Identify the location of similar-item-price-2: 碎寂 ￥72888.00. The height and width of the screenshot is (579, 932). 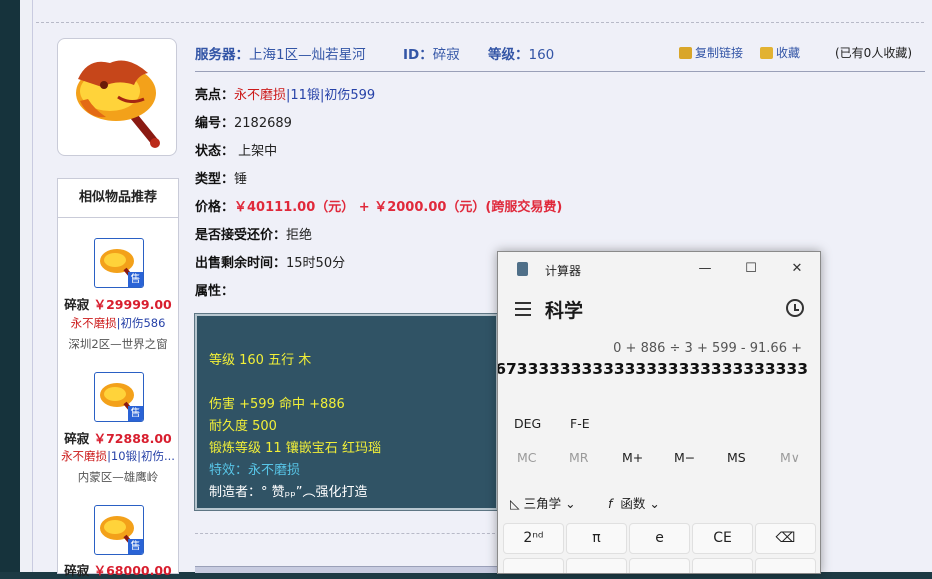
(118, 437).